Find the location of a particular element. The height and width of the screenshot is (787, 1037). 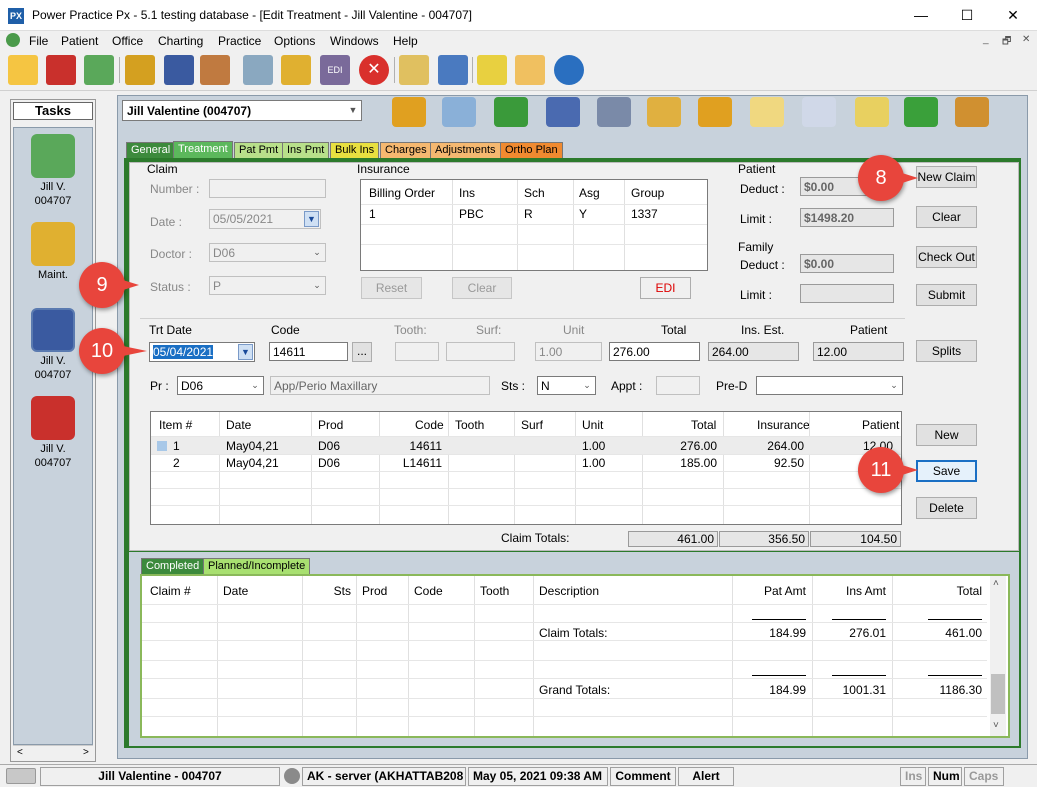

provider-select: D06 ⌄ is located at coordinates (220, 385).